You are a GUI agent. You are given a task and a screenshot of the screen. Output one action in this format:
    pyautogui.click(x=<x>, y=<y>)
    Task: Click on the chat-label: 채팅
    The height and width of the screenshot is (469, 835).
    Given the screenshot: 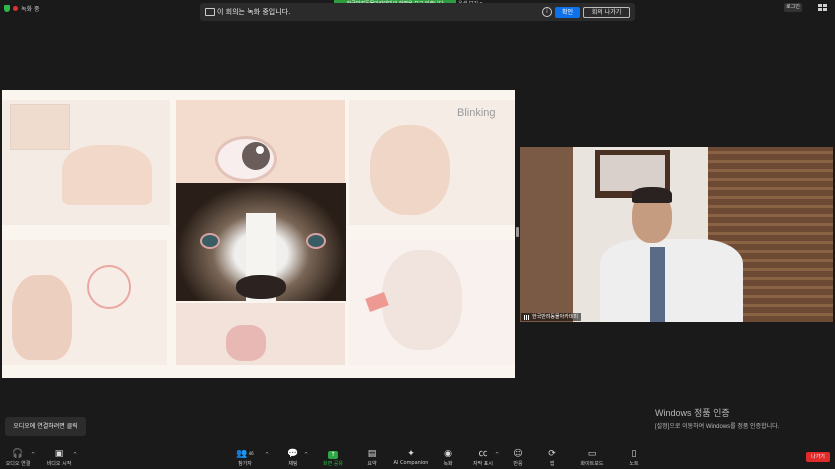 What is the action you would take?
    pyautogui.click(x=293, y=464)
    